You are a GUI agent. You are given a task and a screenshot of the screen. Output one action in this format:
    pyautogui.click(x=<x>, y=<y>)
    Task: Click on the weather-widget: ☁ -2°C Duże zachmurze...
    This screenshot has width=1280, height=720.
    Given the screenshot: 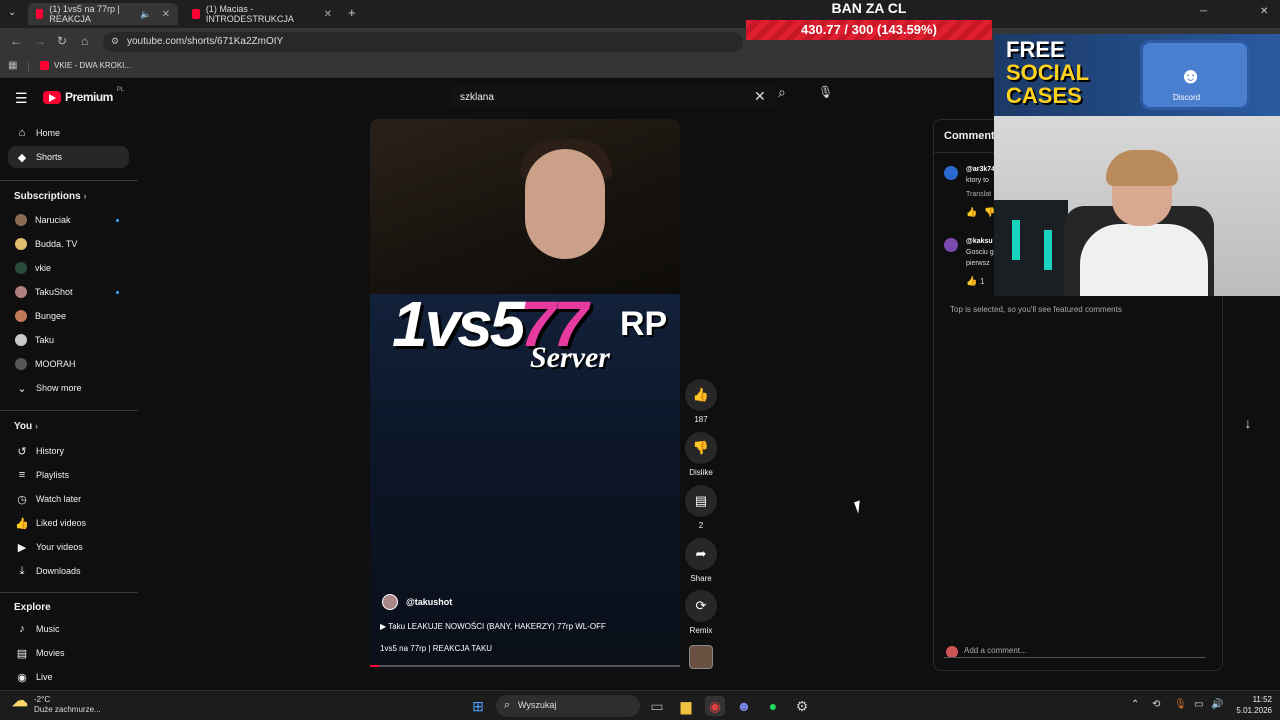 What is the action you would take?
    pyautogui.click(x=56, y=704)
    